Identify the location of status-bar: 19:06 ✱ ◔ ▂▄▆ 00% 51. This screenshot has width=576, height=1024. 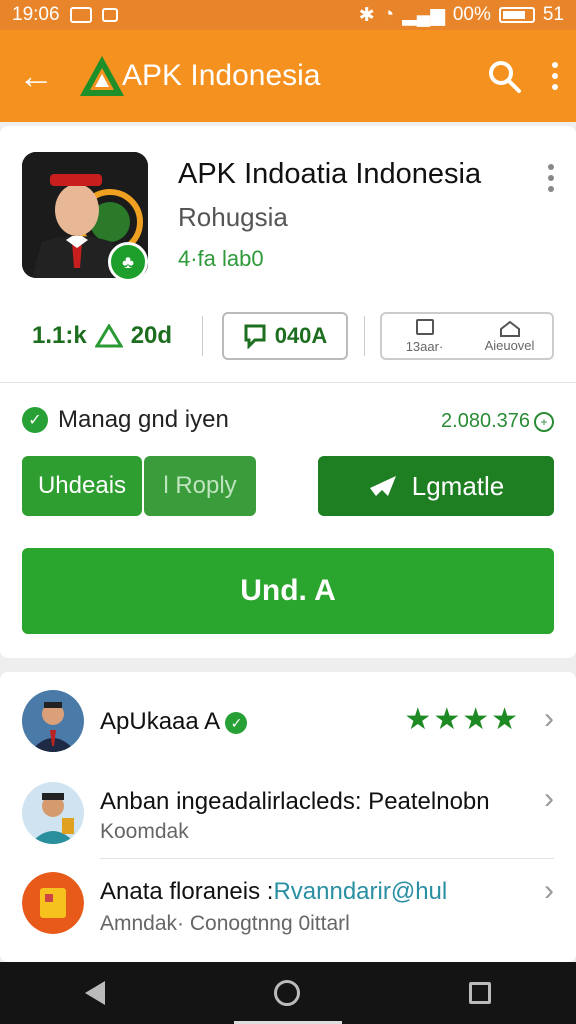
(288, 15).